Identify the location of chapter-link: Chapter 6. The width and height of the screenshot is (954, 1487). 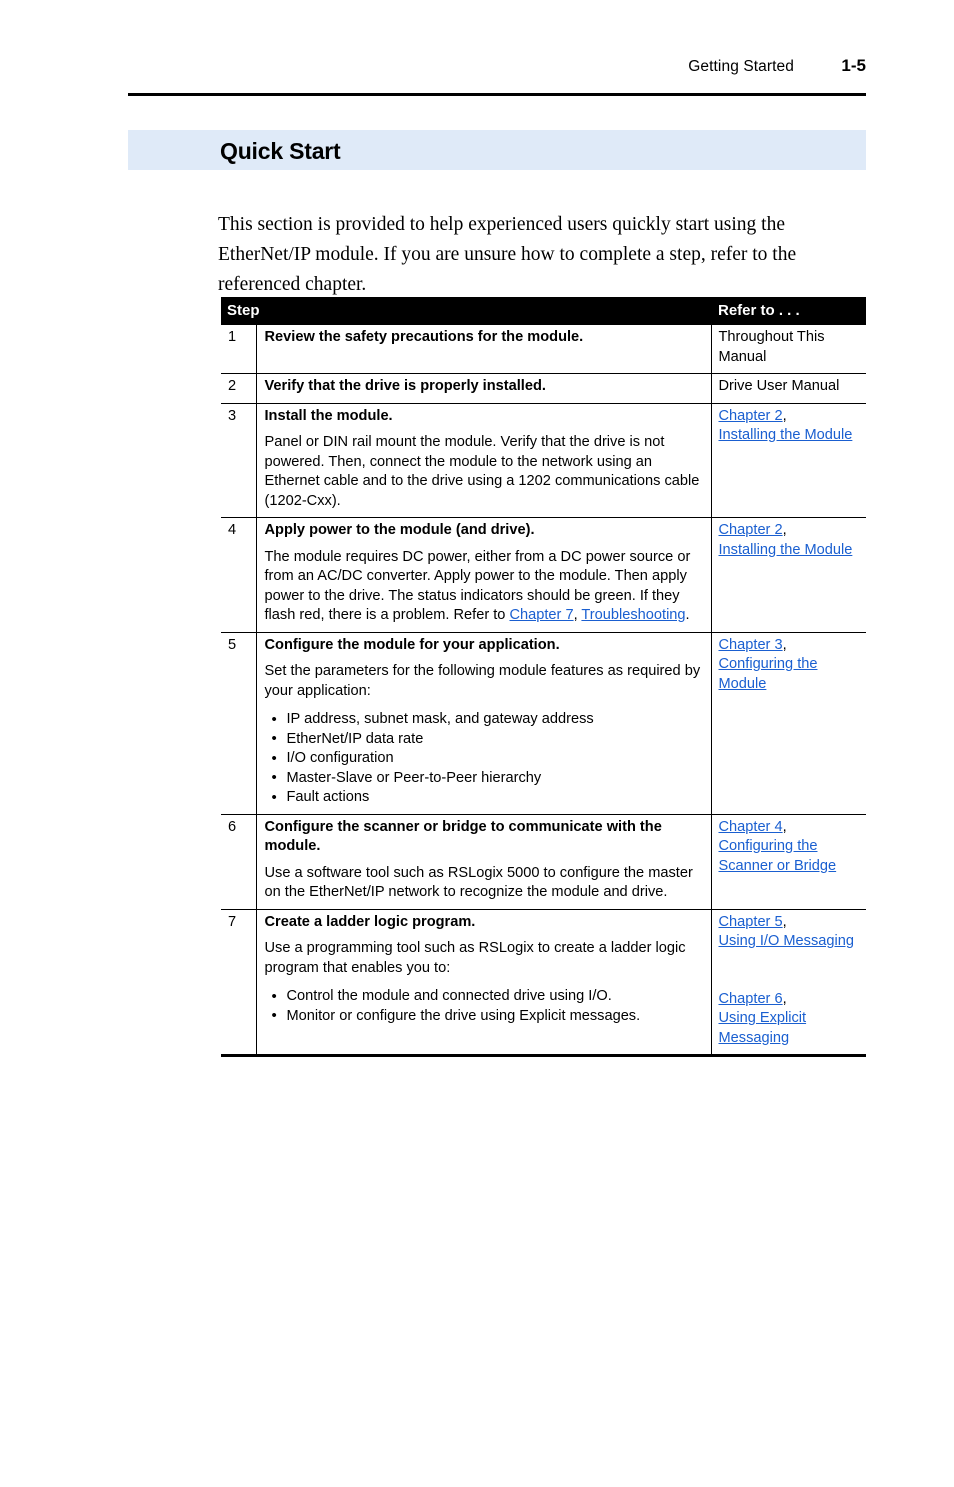
(751, 999).